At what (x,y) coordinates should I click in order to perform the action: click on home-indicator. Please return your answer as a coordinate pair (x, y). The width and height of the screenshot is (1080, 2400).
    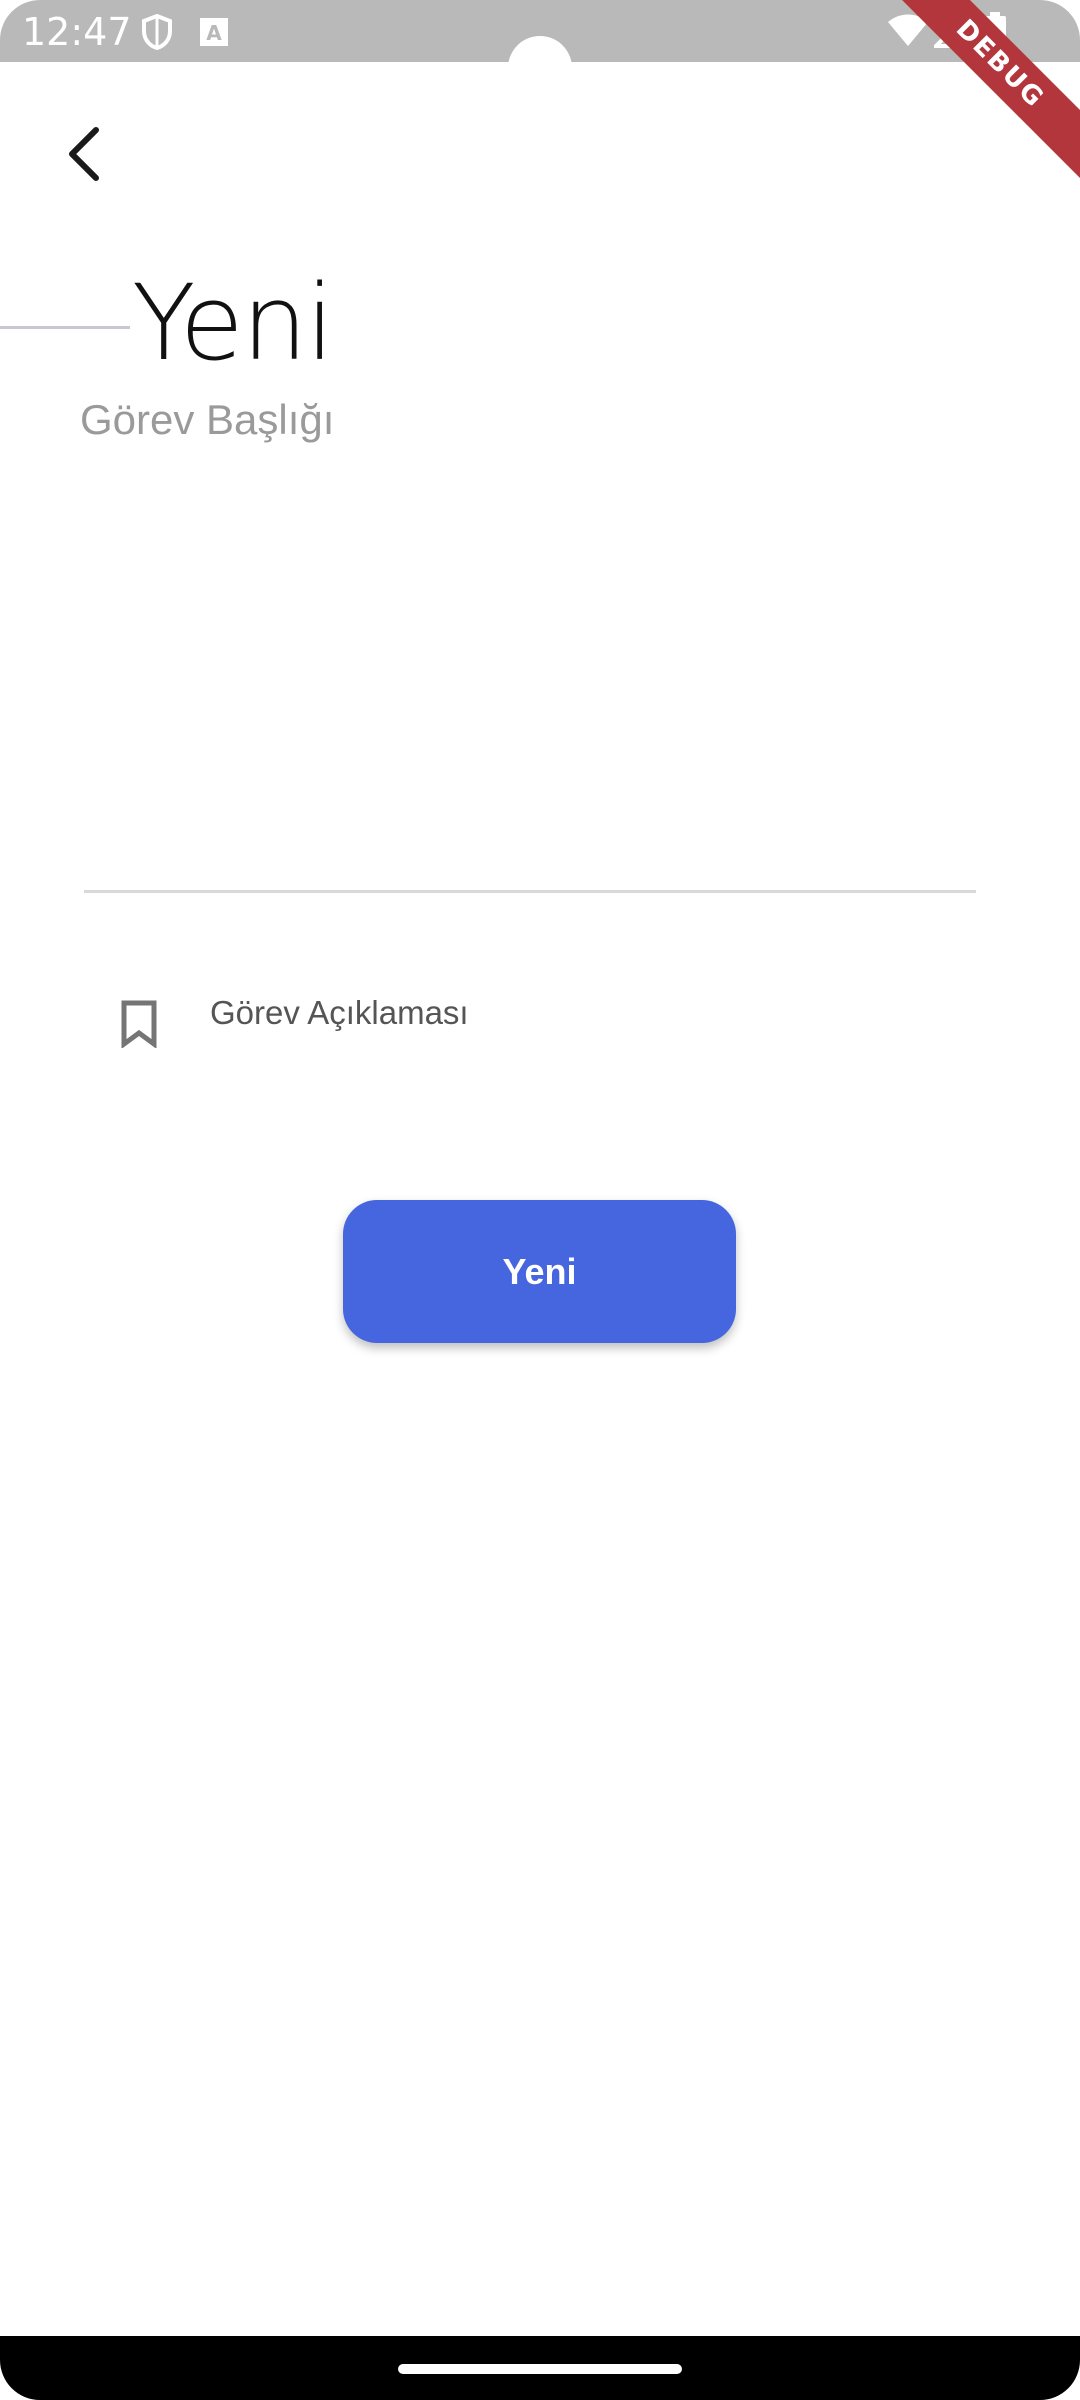
    Looking at the image, I should click on (540, 2369).